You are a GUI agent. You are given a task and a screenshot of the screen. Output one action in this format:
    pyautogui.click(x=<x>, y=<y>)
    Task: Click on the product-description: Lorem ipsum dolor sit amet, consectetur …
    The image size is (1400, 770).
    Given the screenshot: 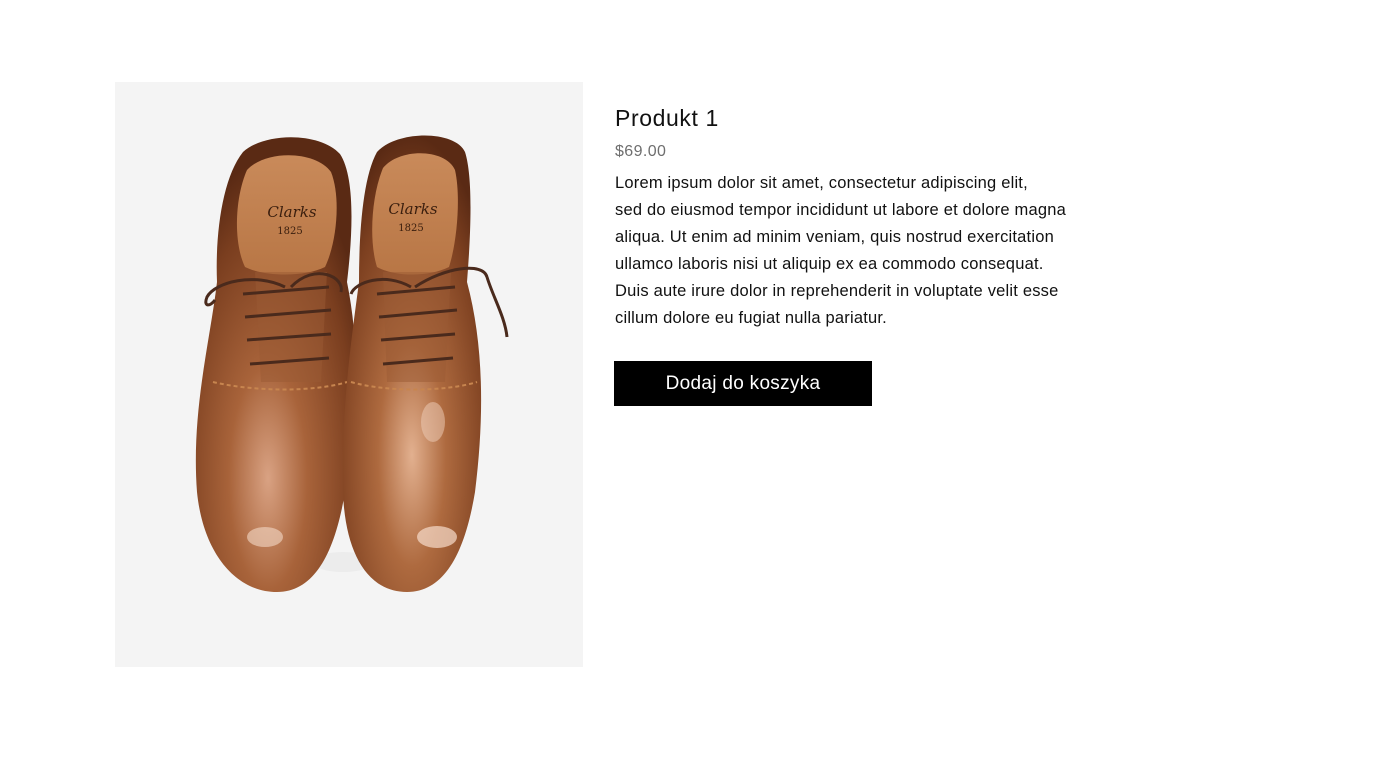 What is the action you would take?
    pyautogui.click(x=895, y=251)
    